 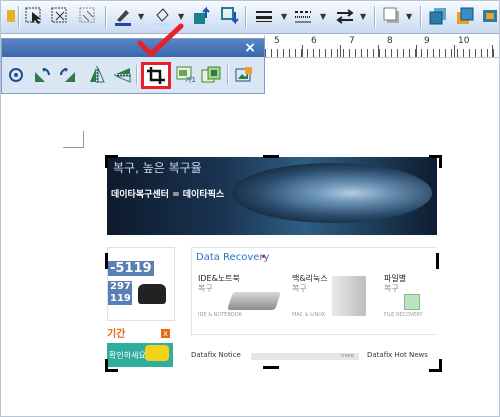 I want to click on service-small: MAC & LINUX, so click(x=309, y=315).